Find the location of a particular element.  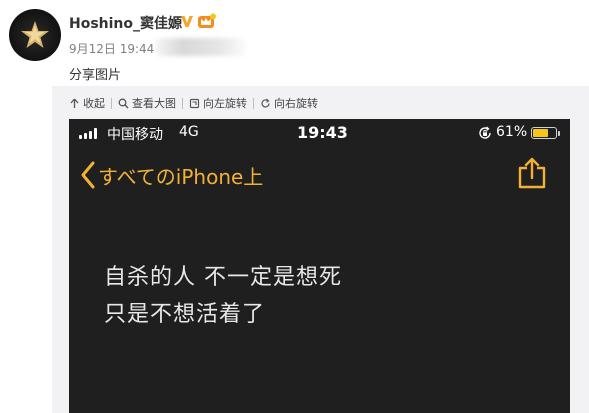

rotate-right-button: 向右旋转 is located at coordinates (289, 103).